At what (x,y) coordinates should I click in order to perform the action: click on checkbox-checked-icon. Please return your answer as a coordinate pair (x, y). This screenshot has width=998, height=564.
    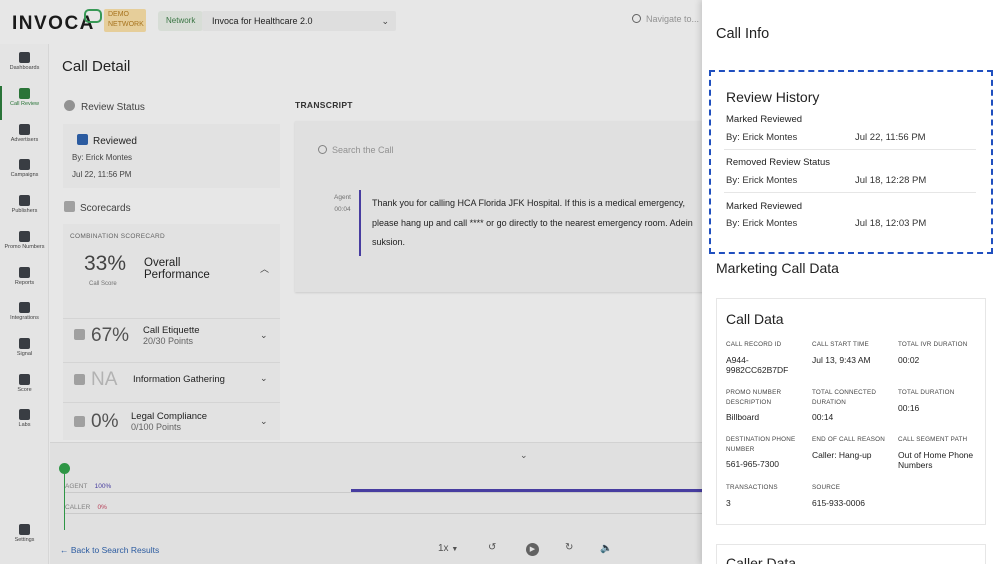
    Looking at the image, I should click on (82, 139).